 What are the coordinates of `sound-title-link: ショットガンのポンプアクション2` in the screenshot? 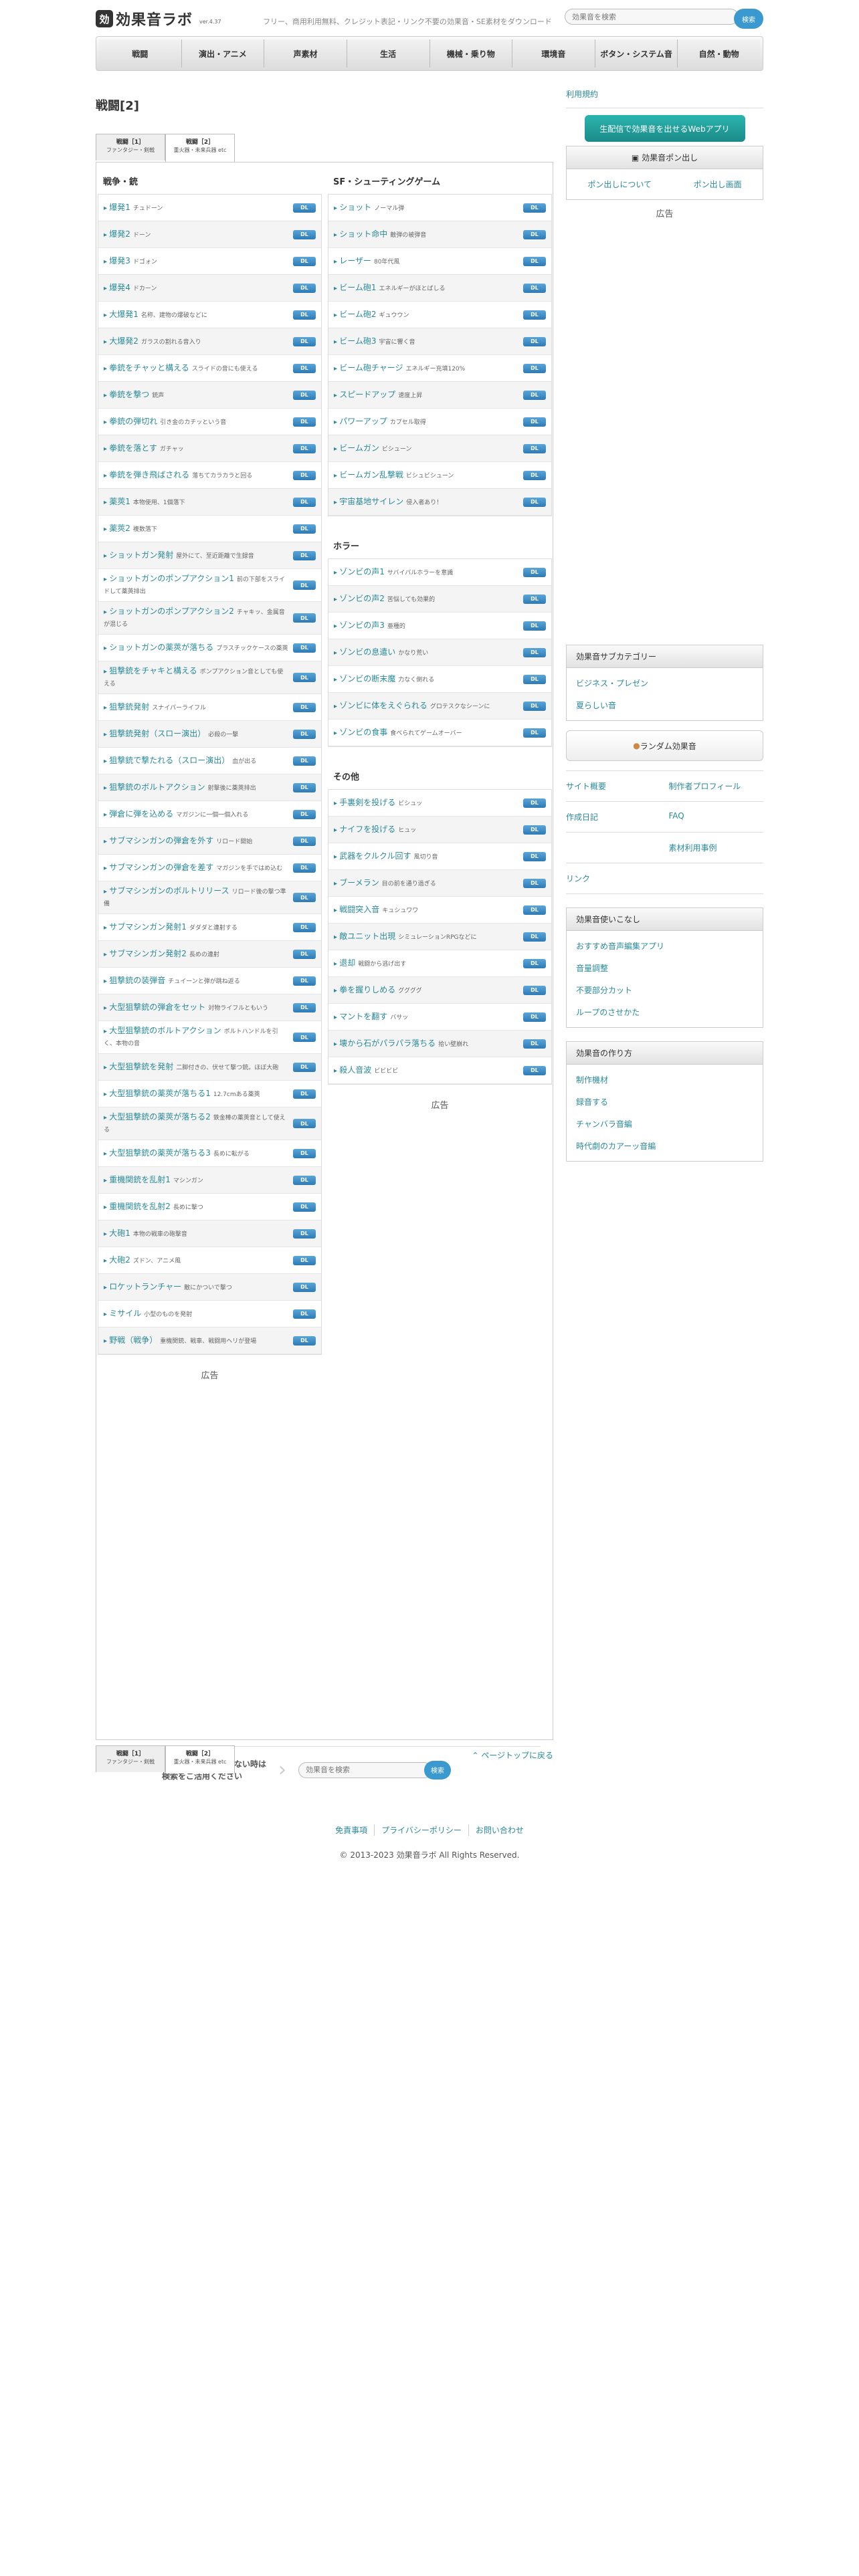 It's located at (171, 611).